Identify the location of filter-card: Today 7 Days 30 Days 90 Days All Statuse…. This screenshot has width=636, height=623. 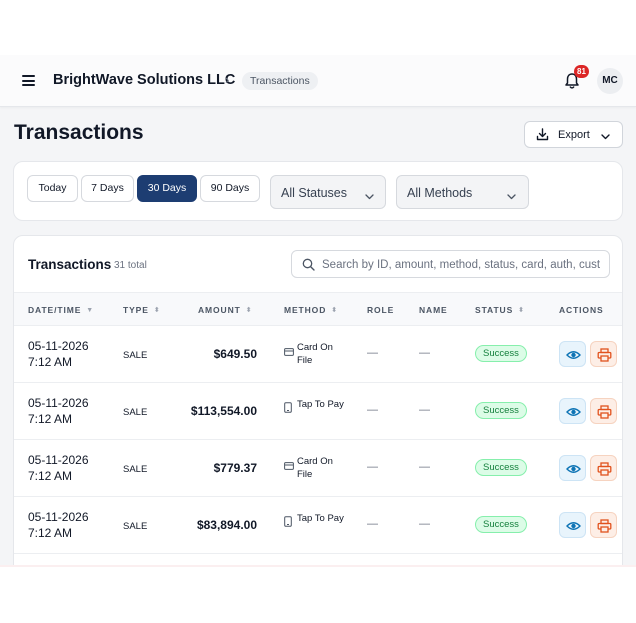
(318, 191).